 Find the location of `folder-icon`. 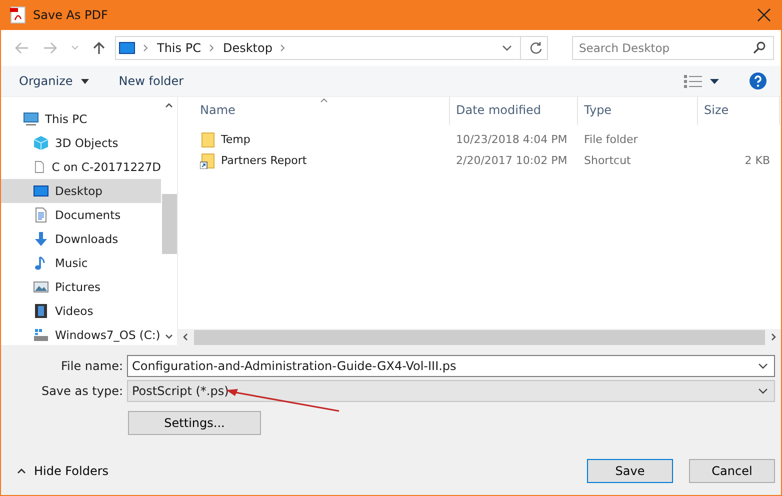

folder-icon is located at coordinates (208, 140).